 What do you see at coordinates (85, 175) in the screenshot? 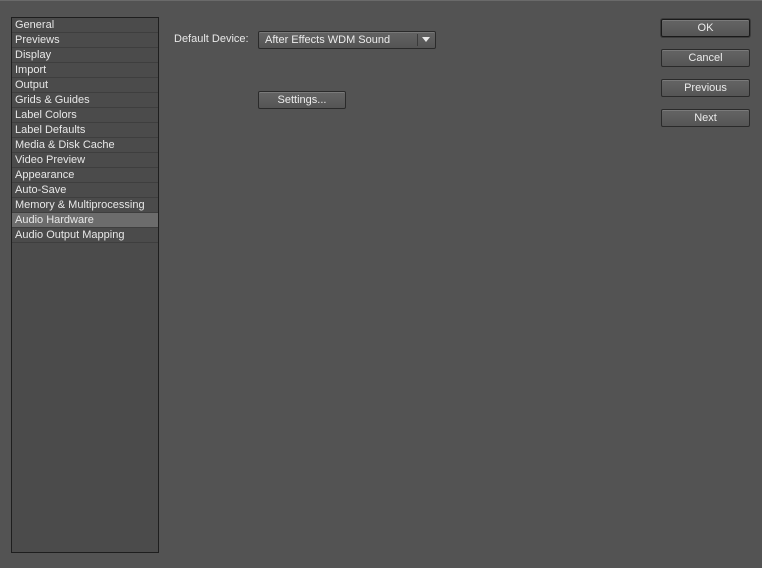
I see `sidebar-item-appearance: Appearance` at bounding box center [85, 175].